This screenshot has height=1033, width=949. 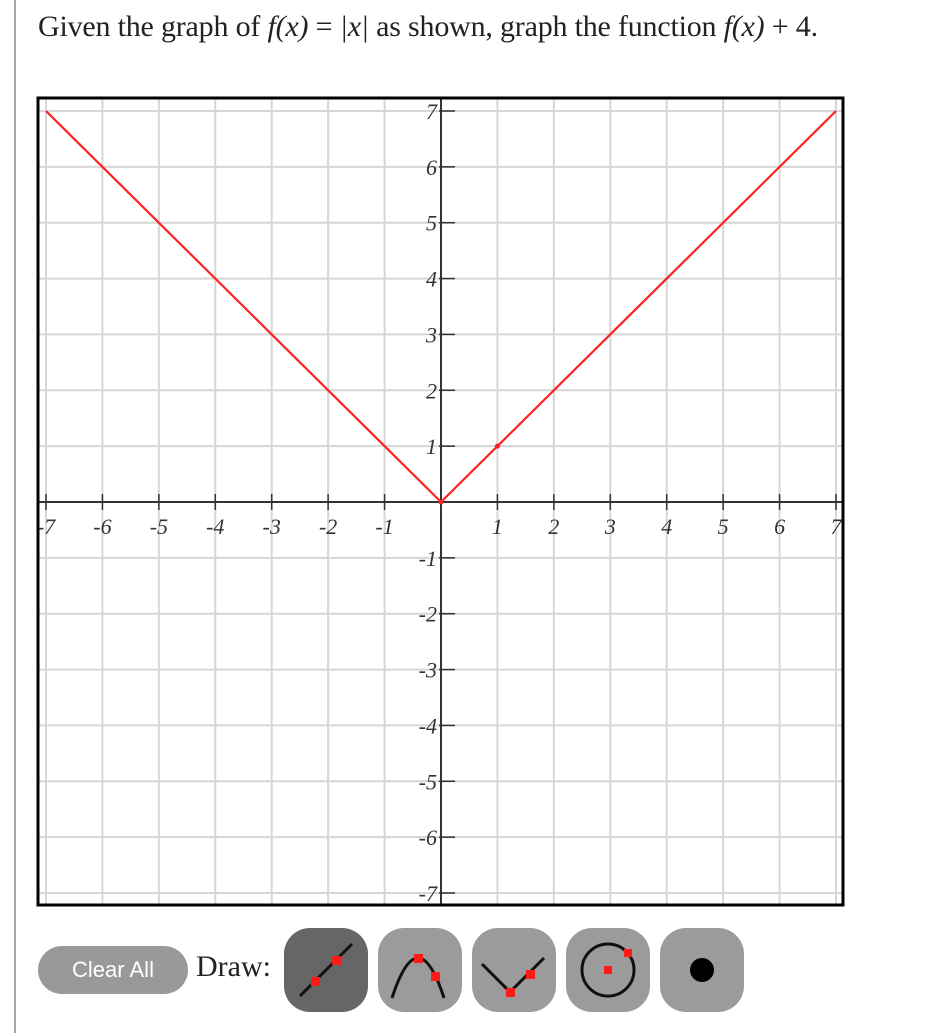 I want to click on y-tick-label: 3, so click(x=431, y=334).